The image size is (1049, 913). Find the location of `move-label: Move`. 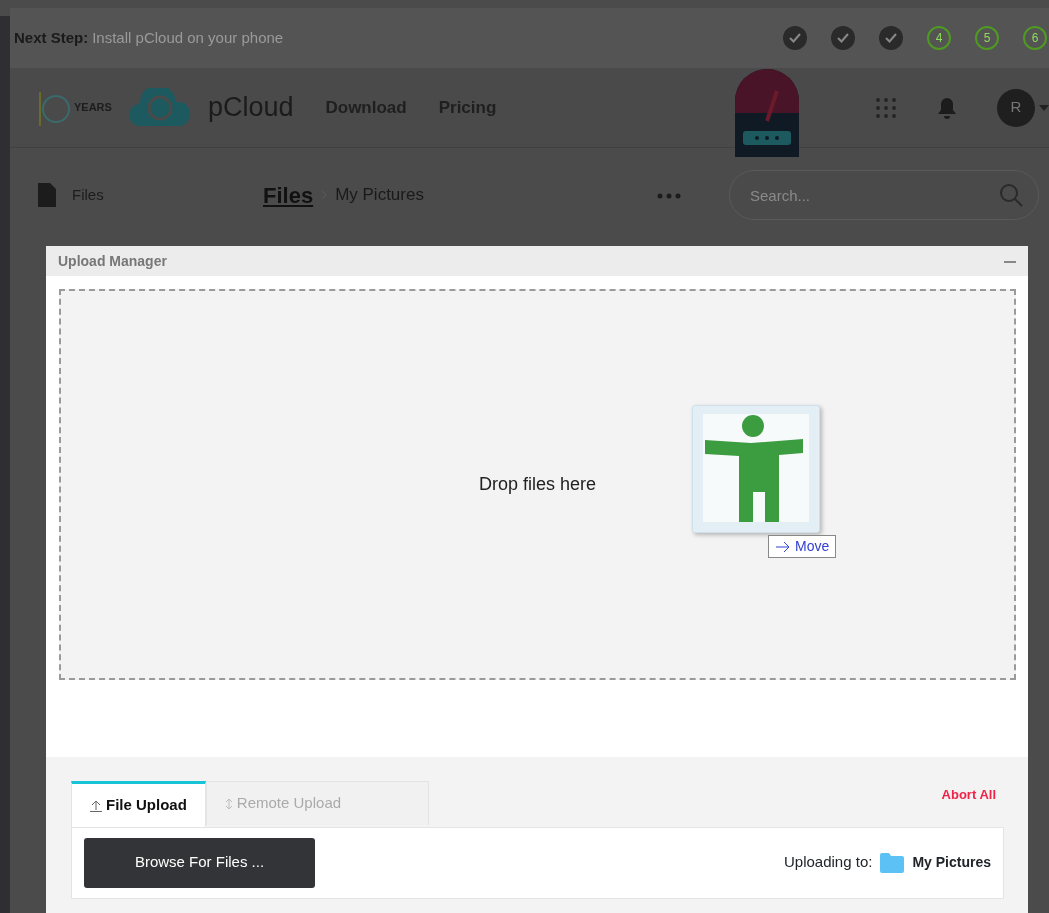

move-label: Move is located at coordinates (812, 546).